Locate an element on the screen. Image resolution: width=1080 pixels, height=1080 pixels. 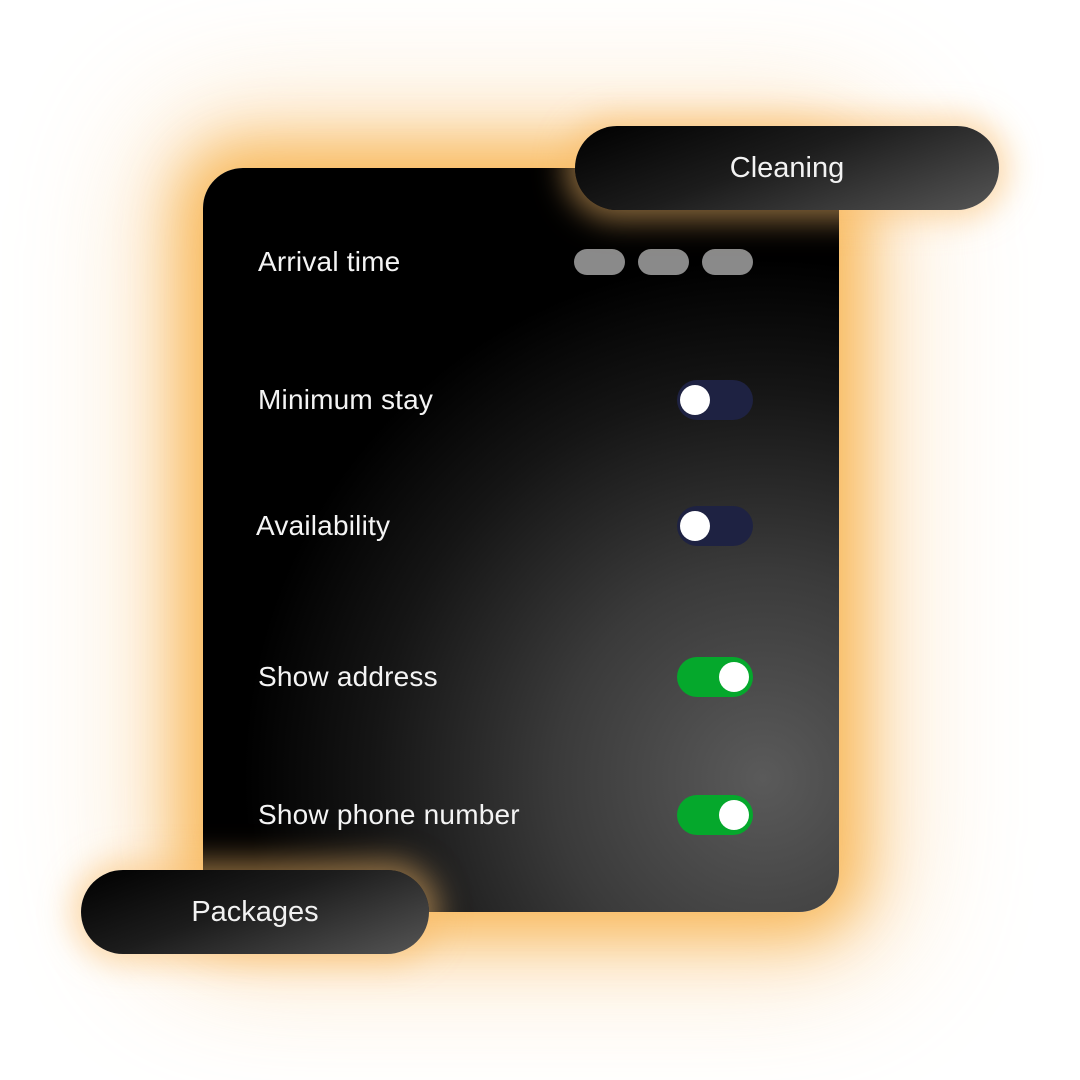
setting-label: Minimum stay is located at coordinates (346, 399).